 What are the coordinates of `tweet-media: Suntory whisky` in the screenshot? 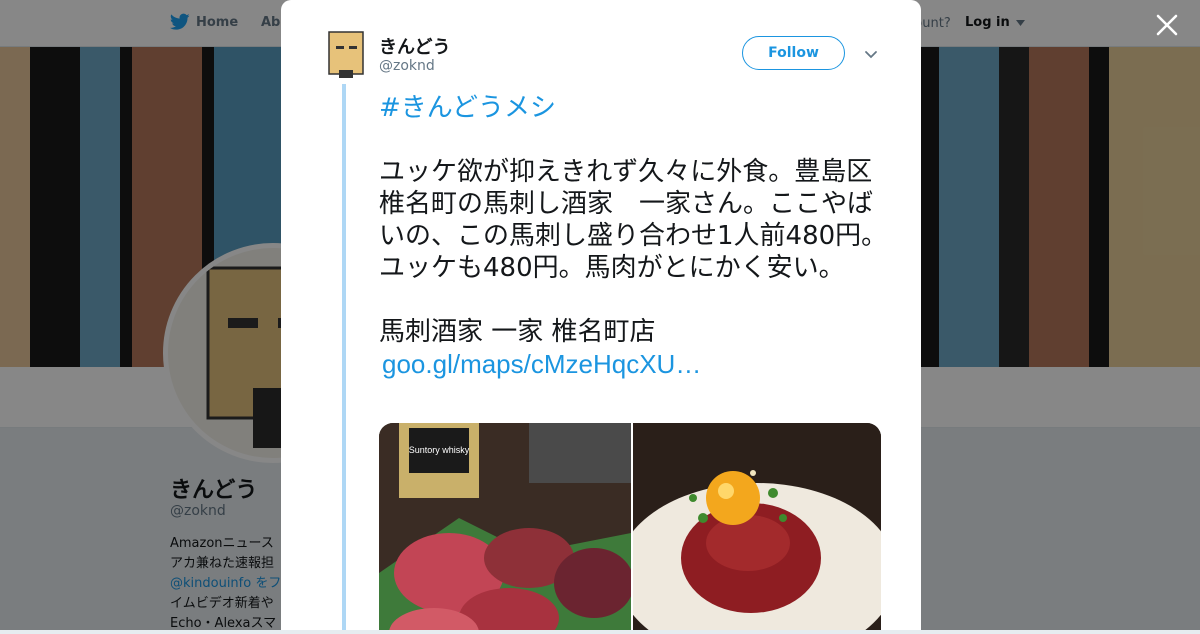 It's located at (630, 526).